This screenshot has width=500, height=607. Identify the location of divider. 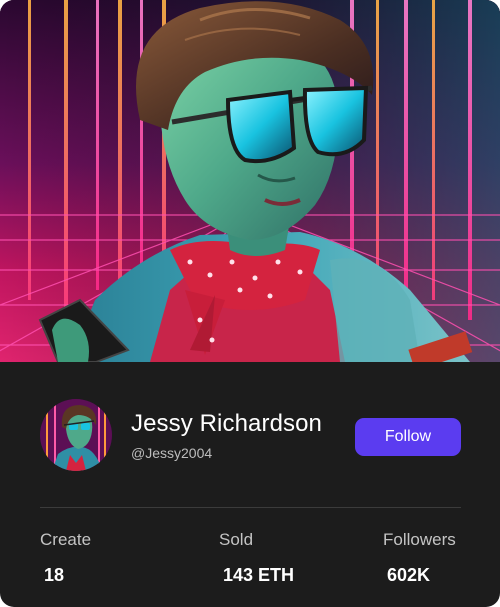
(250, 507).